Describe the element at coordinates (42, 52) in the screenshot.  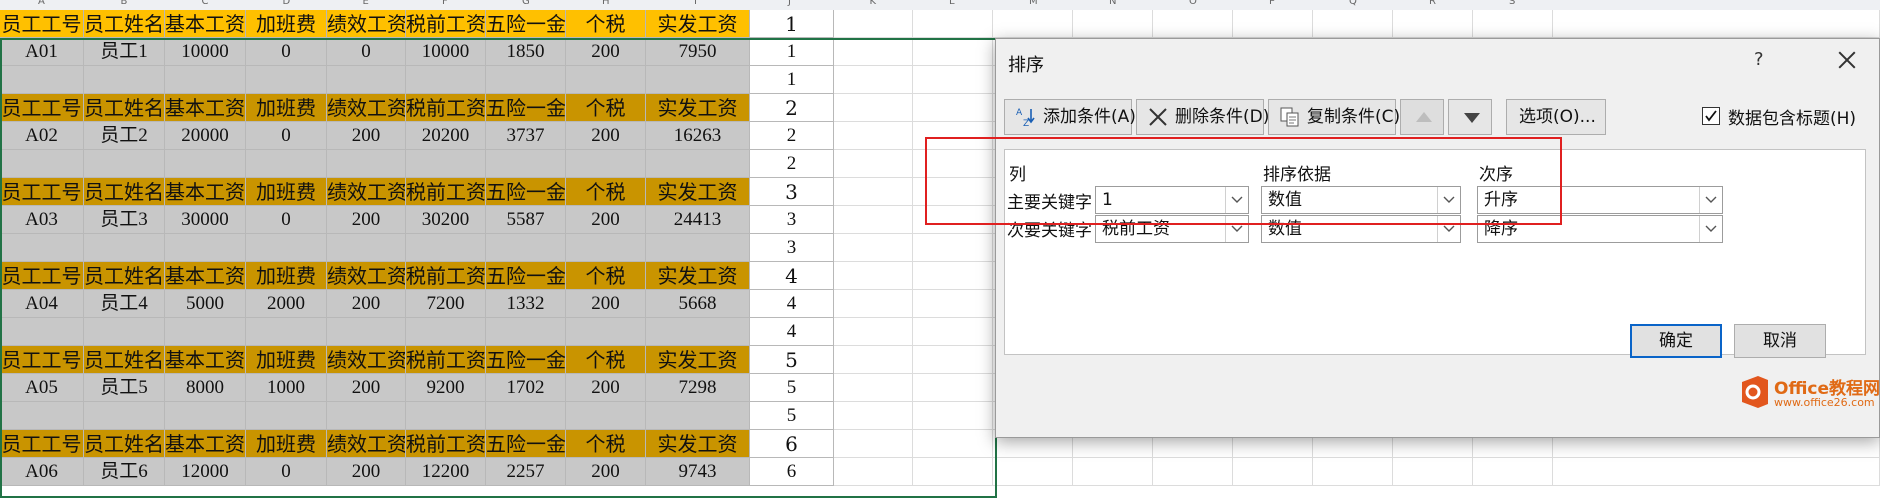
I see `data-cell: A01` at that location.